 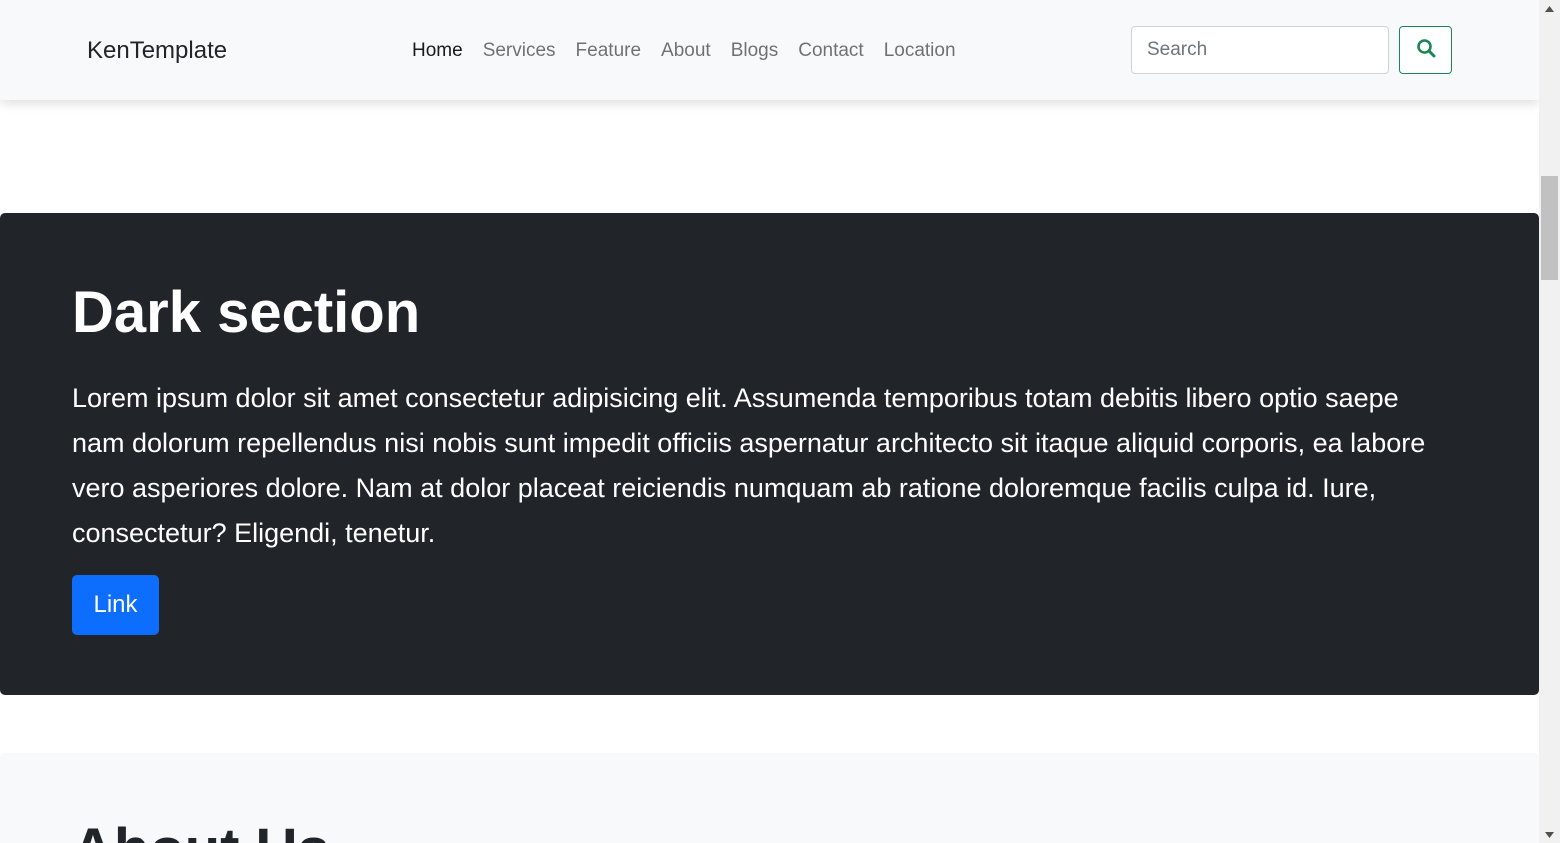 What do you see at coordinates (830, 51) in the screenshot?
I see `nav-link-contact: Contact` at bounding box center [830, 51].